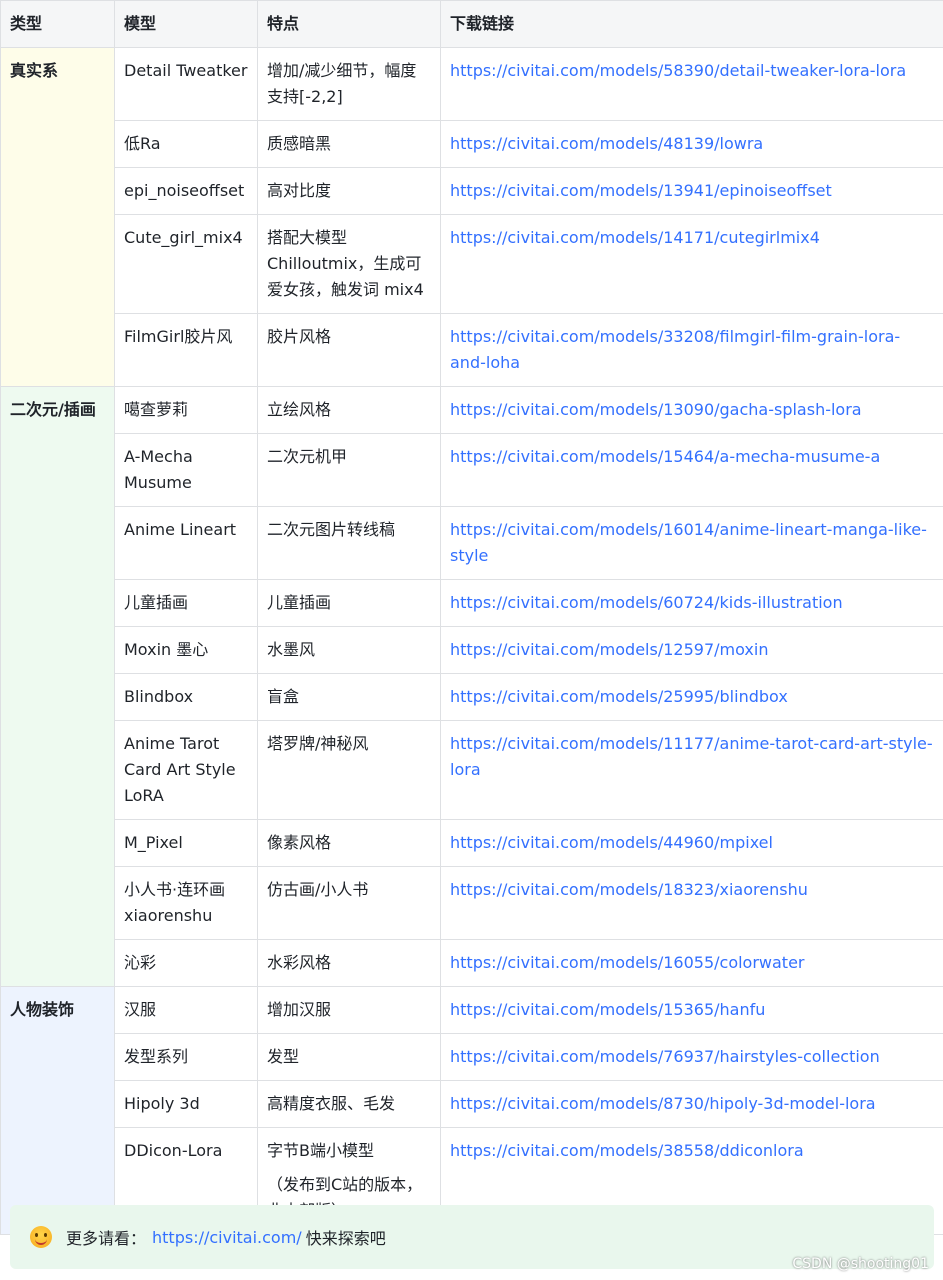 Image resolution: width=943 pixels, height=1280 pixels. Describe the element at coordinates (349, 1010) in the screenshot. I see `feature-cell: 增加汉服` at that location.